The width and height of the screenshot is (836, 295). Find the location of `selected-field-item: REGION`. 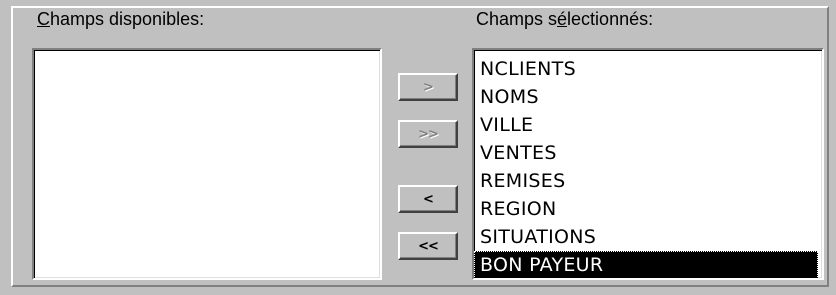

selected-field-item: REGION is located at coordinates (648, 209).